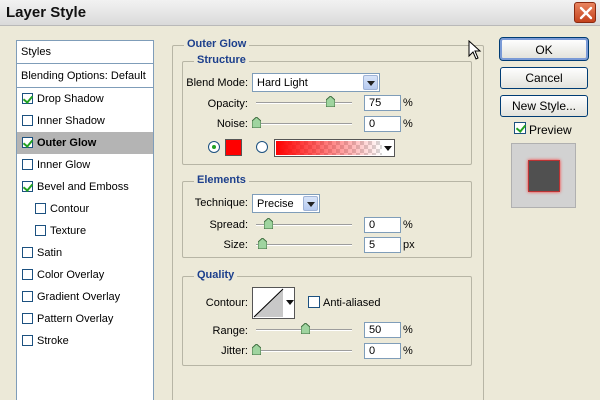  I want to click on jitter-input: 0, so click(382, 351).